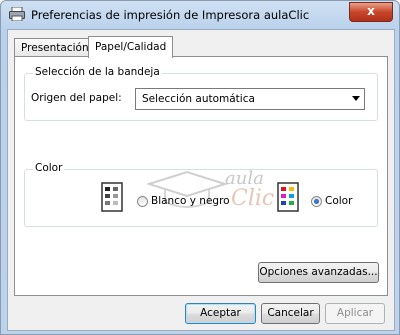 Image resolution: width=400 pixels, height=335 pixels. Describe the element at coordinates (355, 313) in the screenshot. I see `apply-button: Aplicar` at that location.